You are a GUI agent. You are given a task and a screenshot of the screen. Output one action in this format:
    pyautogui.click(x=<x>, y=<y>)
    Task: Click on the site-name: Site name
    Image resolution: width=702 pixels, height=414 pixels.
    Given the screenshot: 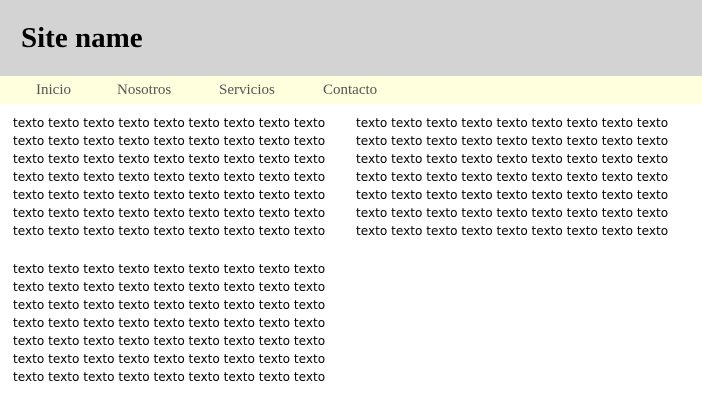 What is the action you would take?
    pyautogui.click(x=82, y=38)
    